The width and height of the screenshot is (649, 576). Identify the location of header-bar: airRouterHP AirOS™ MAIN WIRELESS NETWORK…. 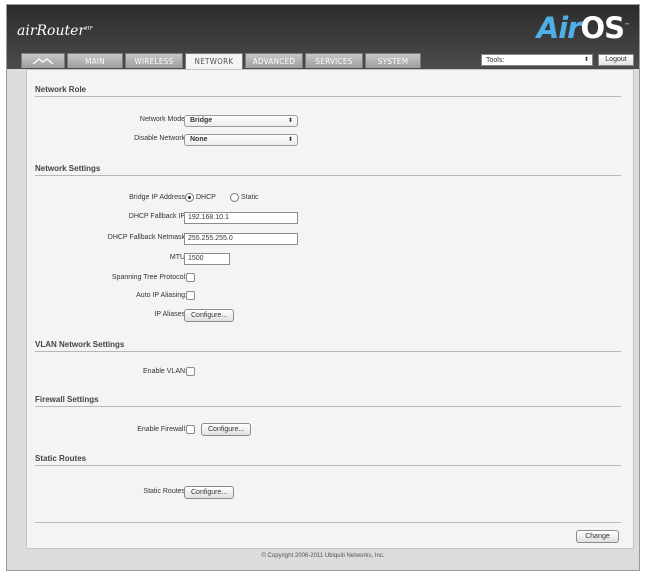
(323, 37).